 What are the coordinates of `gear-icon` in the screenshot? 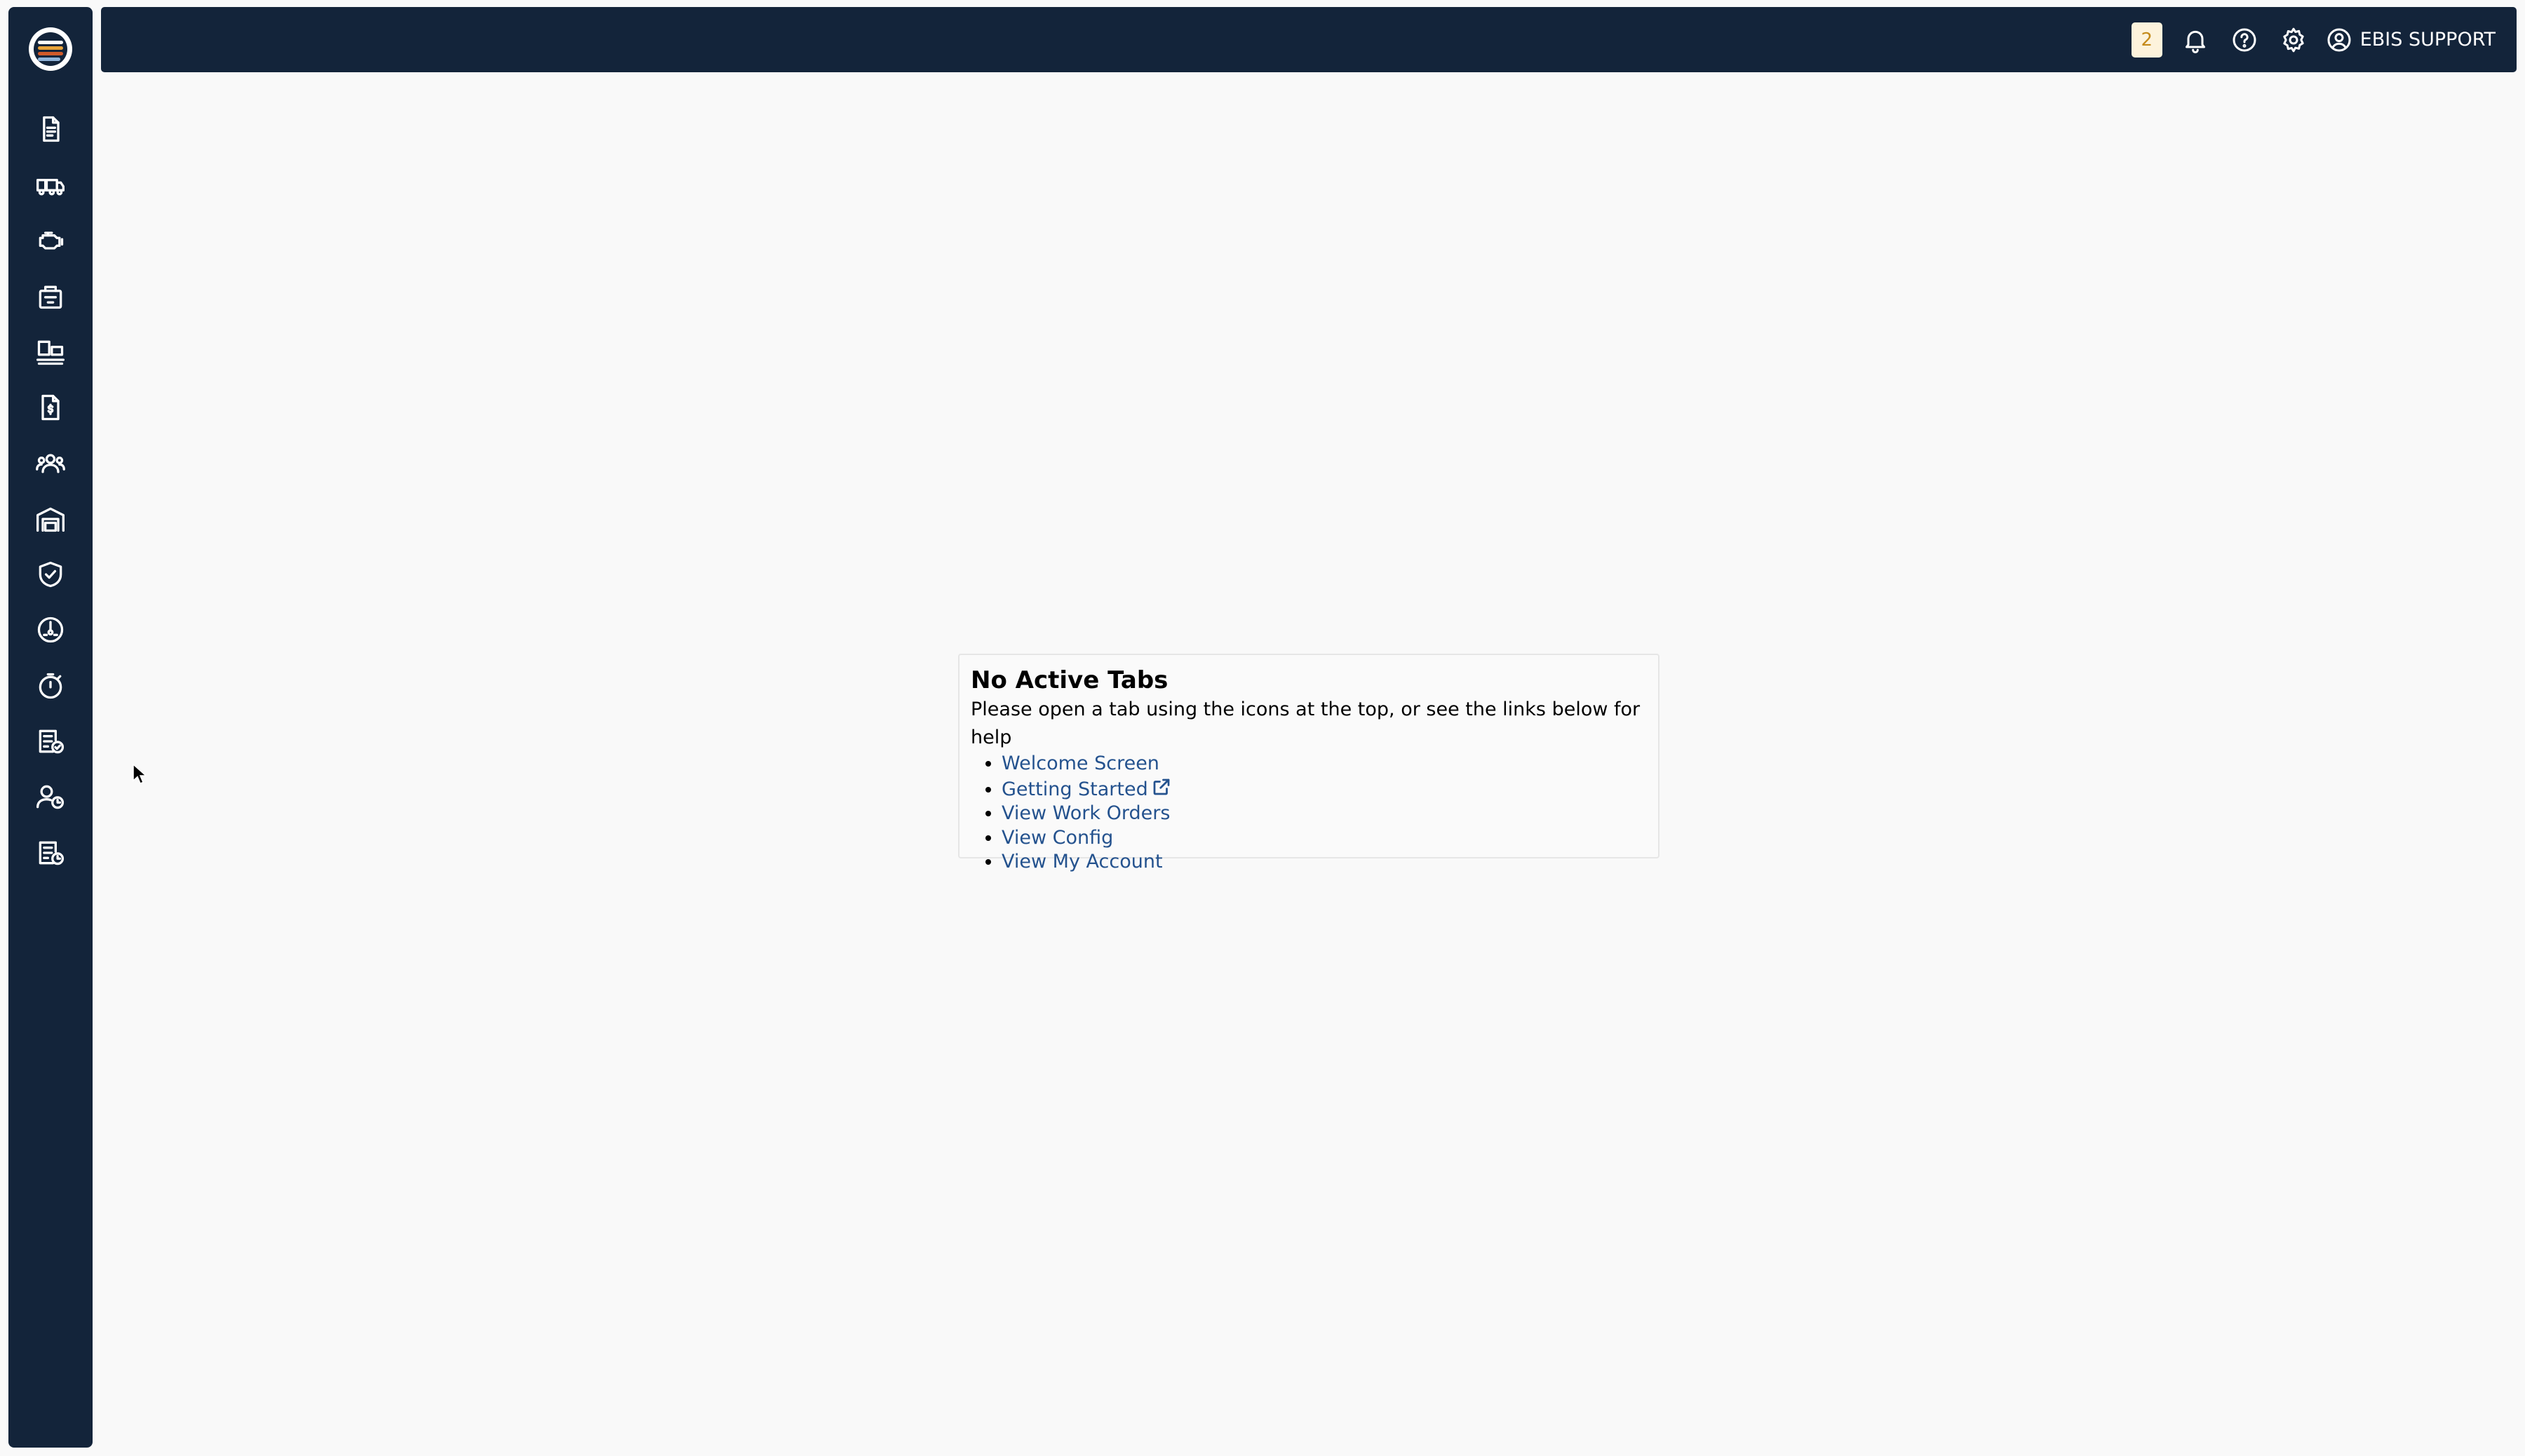 It's located at (2293, 39).